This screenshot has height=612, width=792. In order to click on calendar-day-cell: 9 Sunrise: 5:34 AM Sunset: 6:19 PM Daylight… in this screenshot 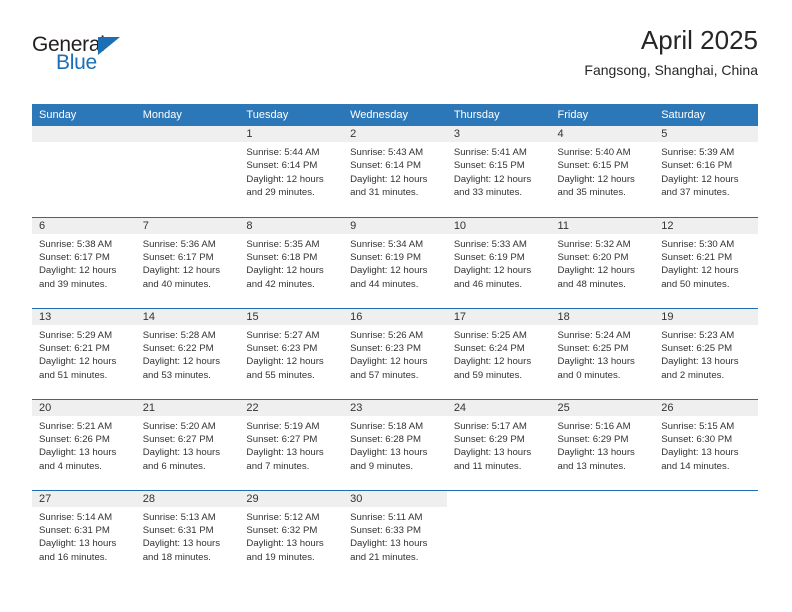, I will do `click(395, 262)`.